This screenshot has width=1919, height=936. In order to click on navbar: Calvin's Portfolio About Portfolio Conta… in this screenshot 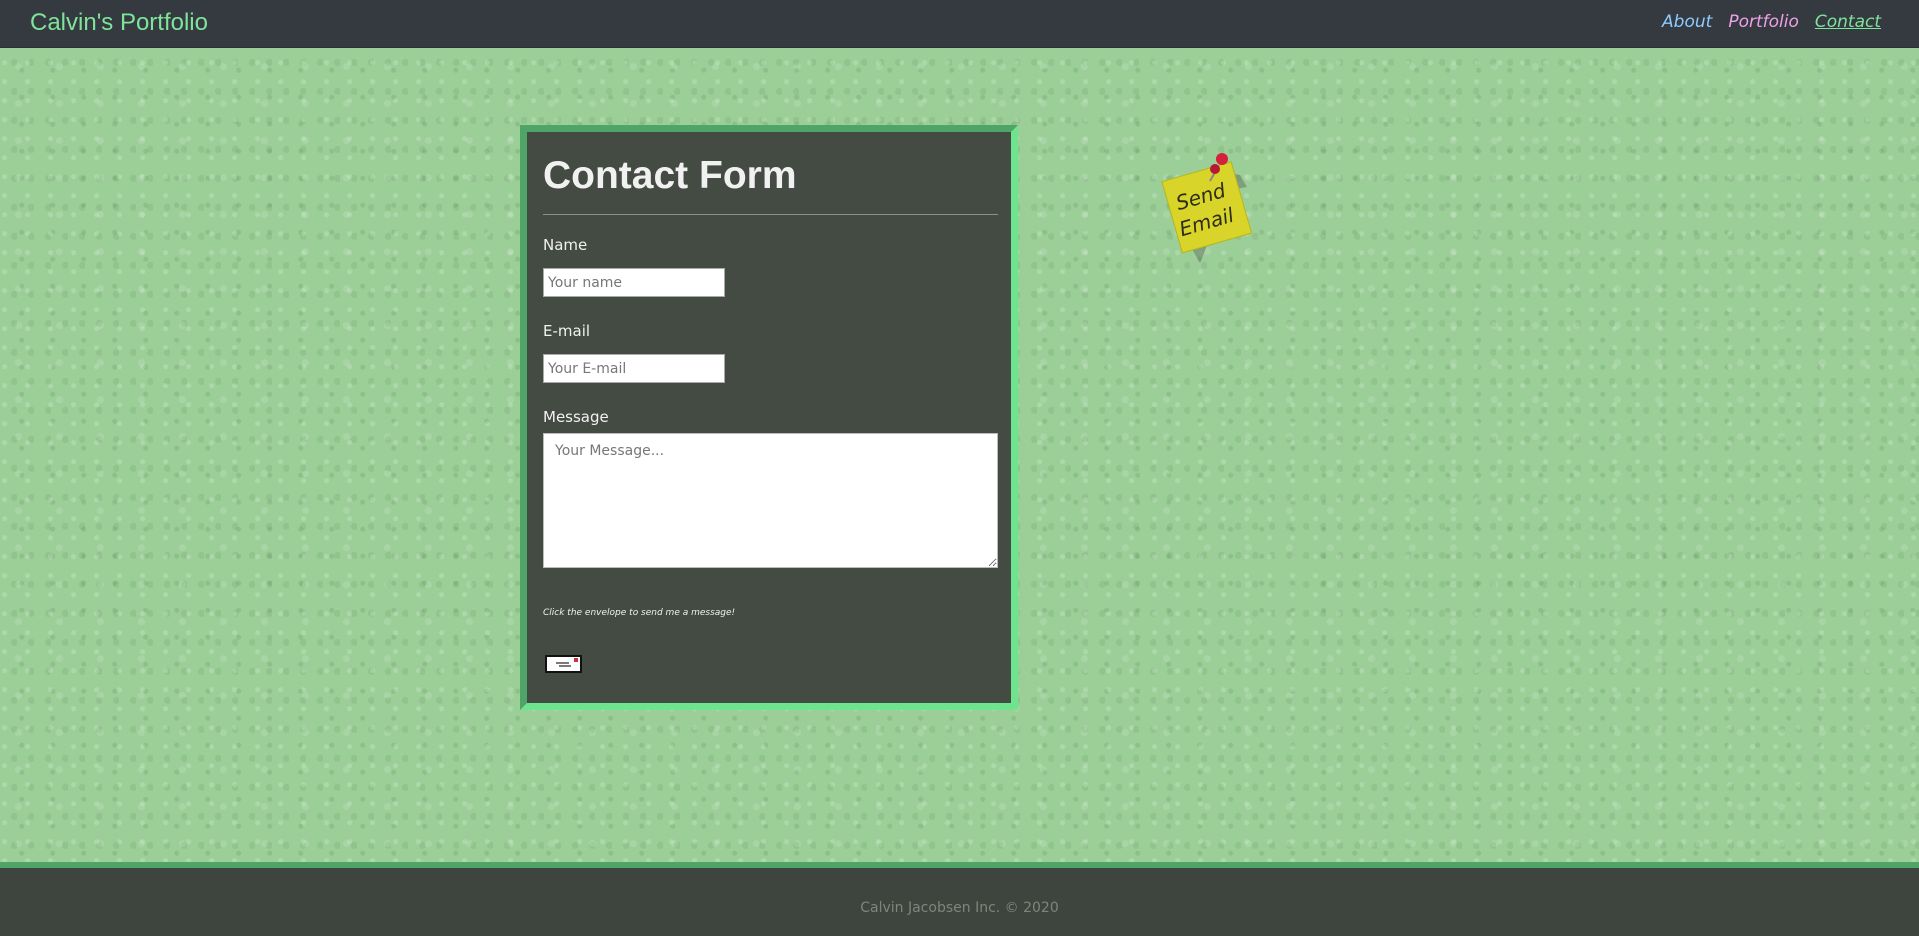, I will do `click(959, 24)`.